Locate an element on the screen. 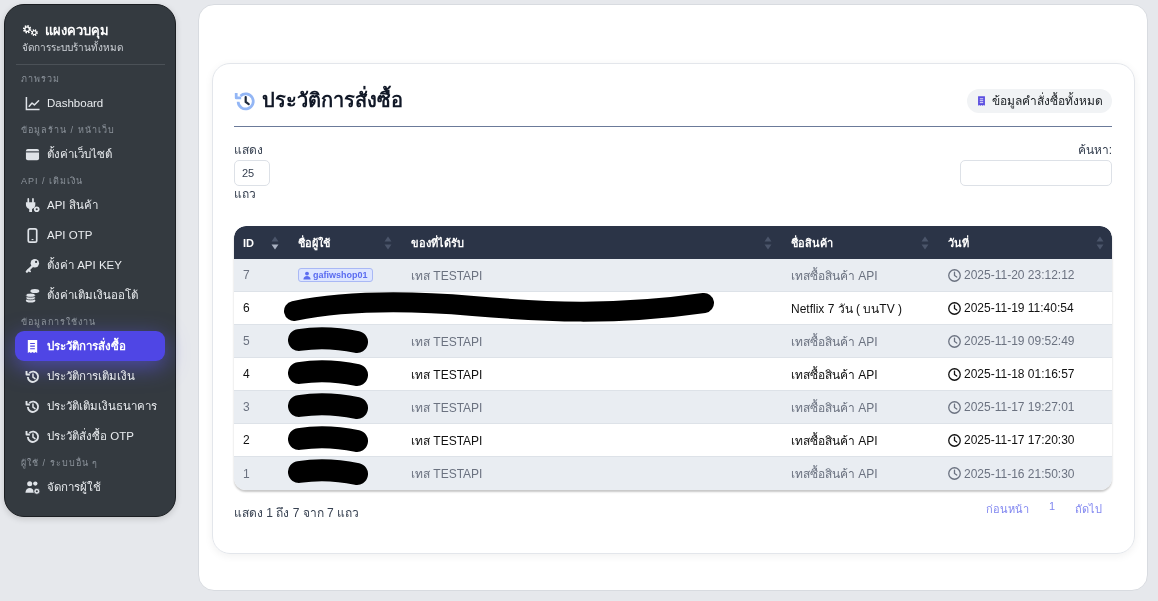 The height and width of the screenshot is (601, 1158). sidebar-section-heading: ภาพรวม is located at coordinates (41, 79).